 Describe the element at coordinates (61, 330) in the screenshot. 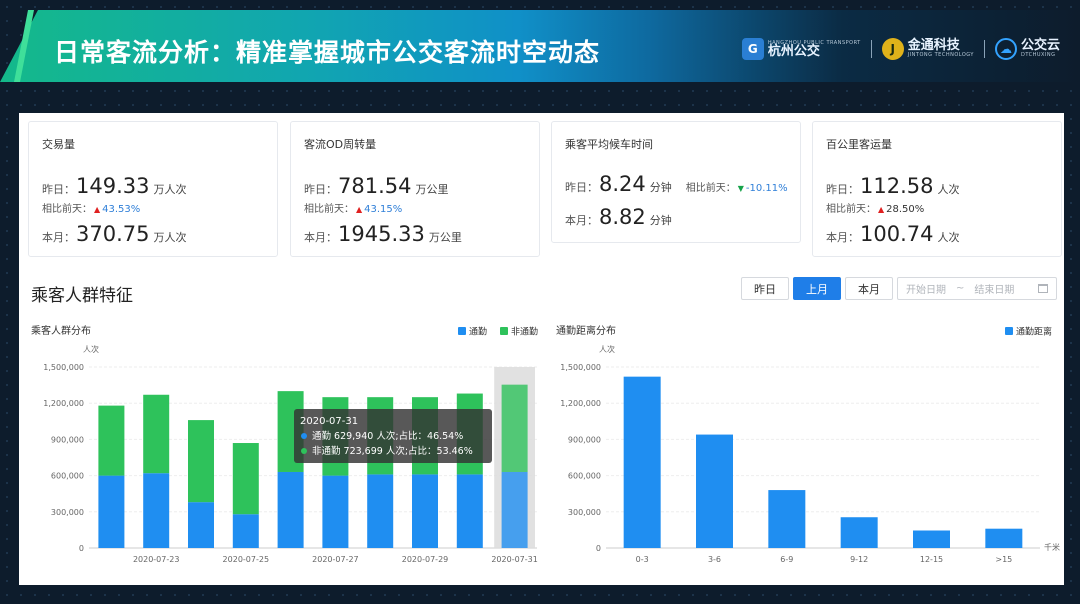

I see `chart-title: 乘客人群分布` at that location.